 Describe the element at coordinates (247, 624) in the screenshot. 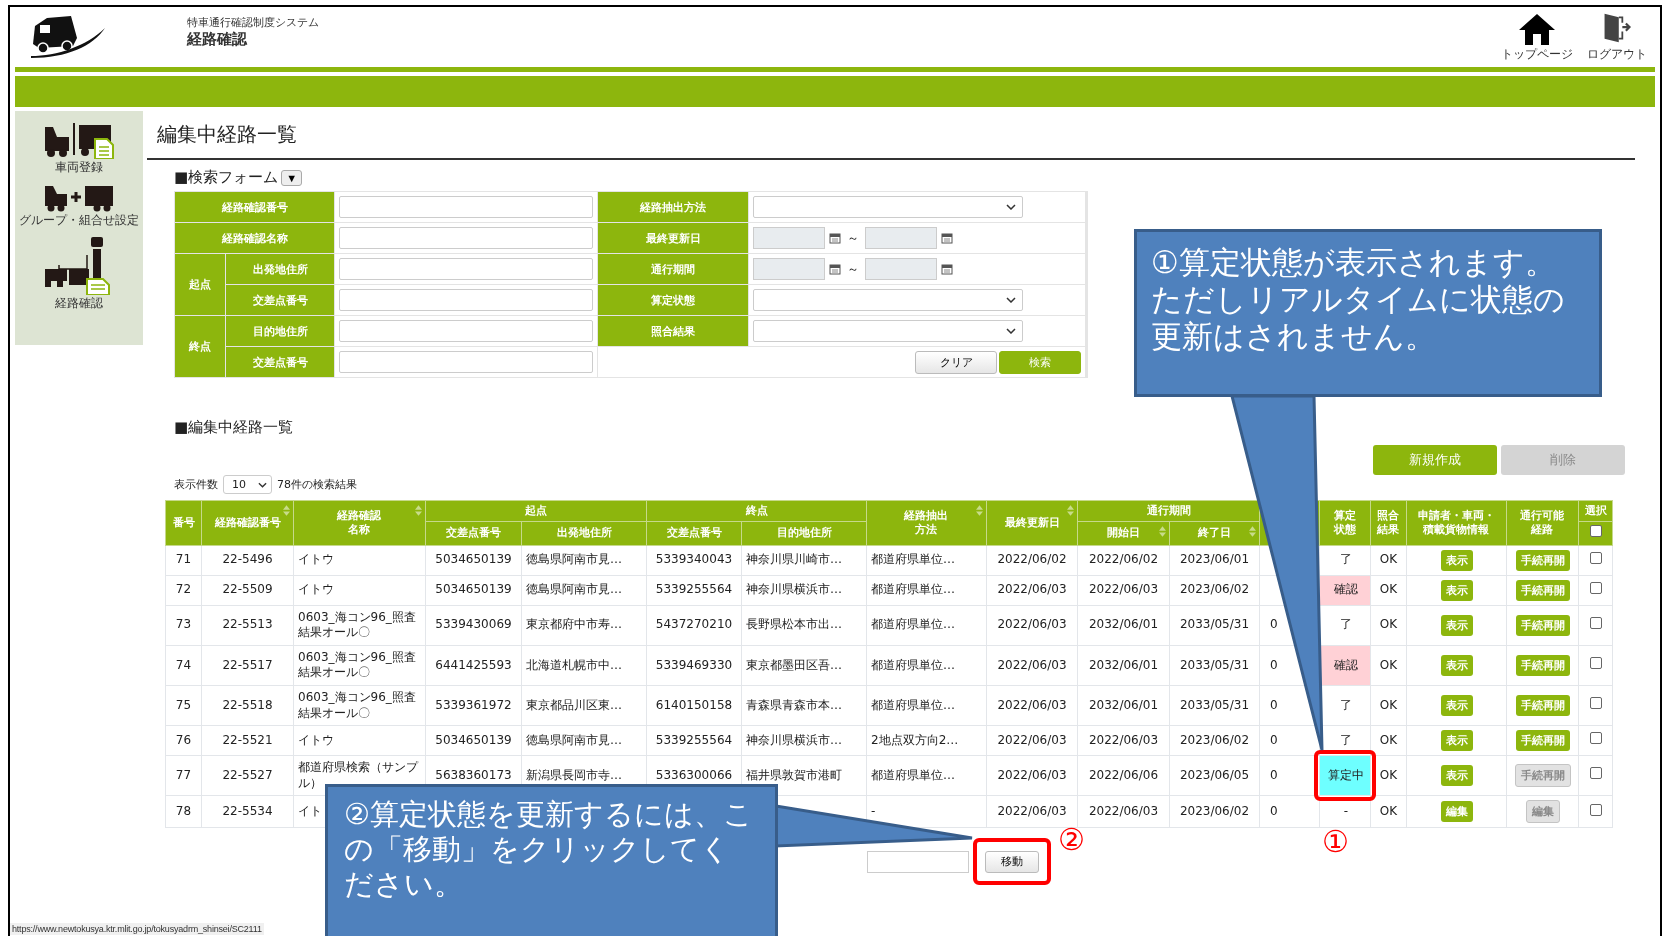

I see `table-cell: 22-5513` at that location.